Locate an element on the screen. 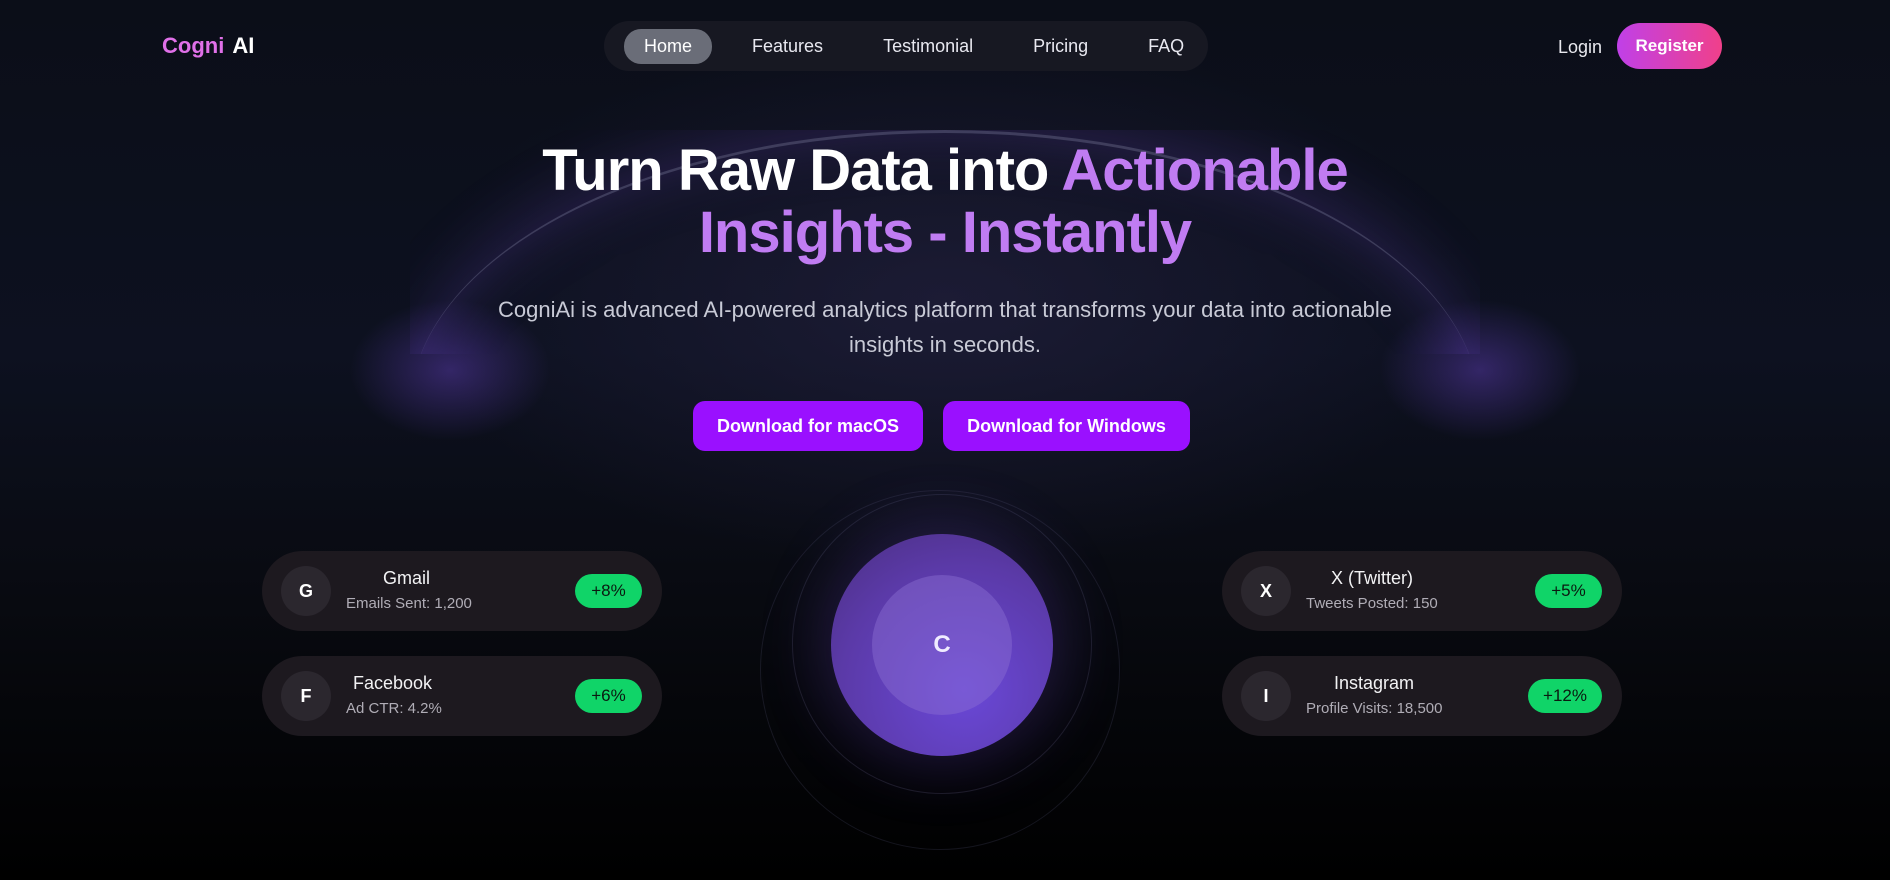 The image size is (1890, 880). change-badge: +8% is located at coordinates (608, 591).